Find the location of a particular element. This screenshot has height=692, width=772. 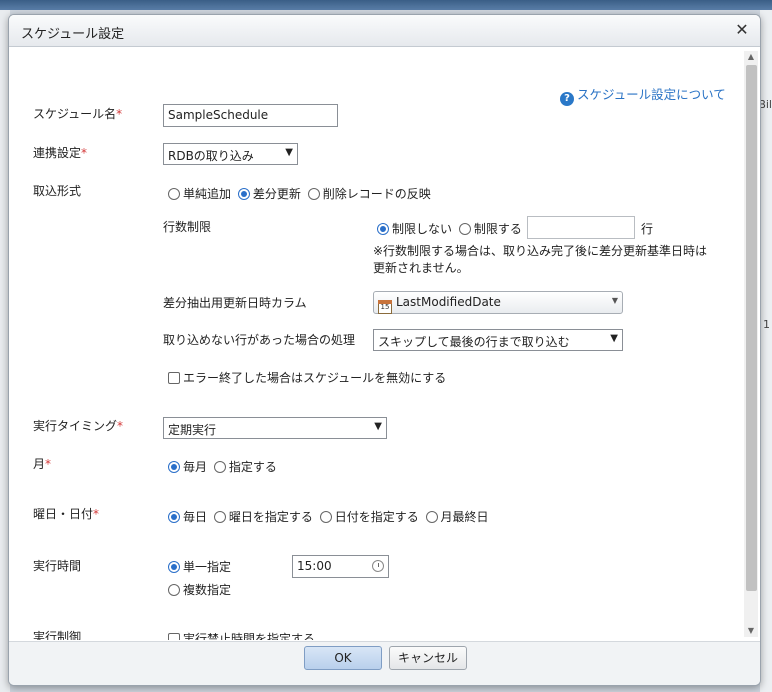

chevron-down-icon: ▼ is located at coordinates (378, 426).